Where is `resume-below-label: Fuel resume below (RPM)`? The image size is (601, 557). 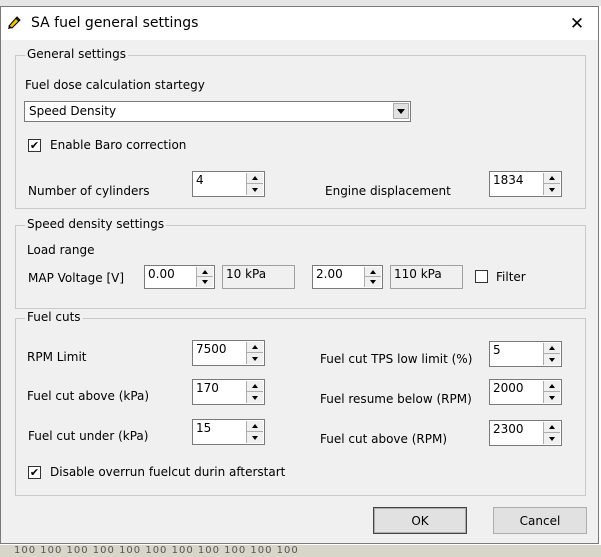
resume-below-label: Fuel resume below (RPM) is located at coordinates (396, 399).